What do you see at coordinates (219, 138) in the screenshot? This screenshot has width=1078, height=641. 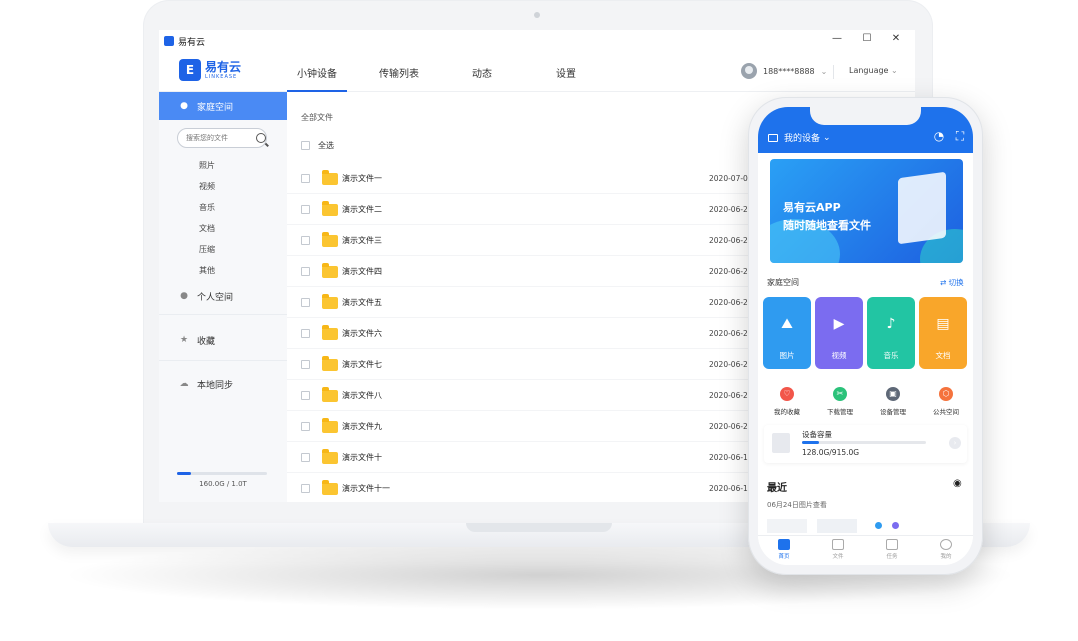 I see `search-input` at bounding box center [219, 138].